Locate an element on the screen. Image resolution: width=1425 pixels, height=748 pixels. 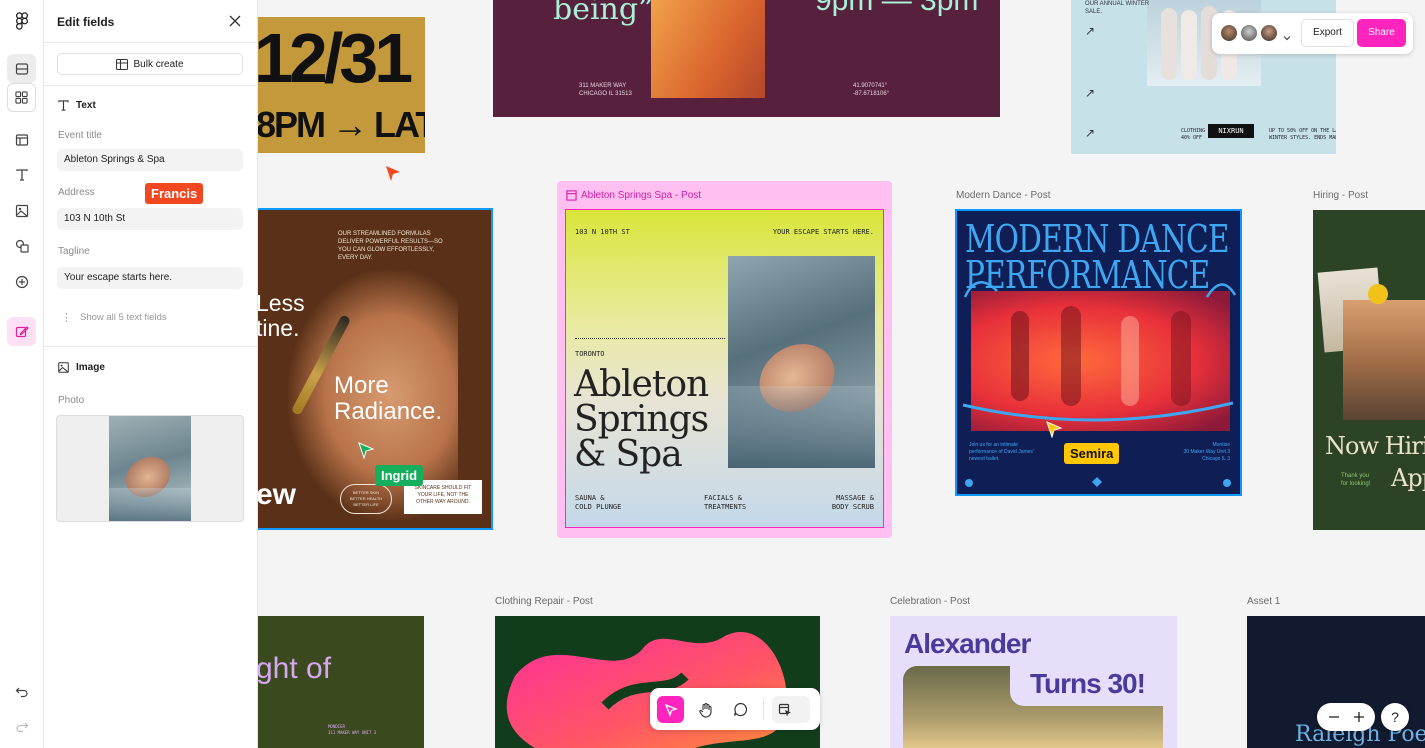
assets-grid-icon is located at coordinates (21, 97).